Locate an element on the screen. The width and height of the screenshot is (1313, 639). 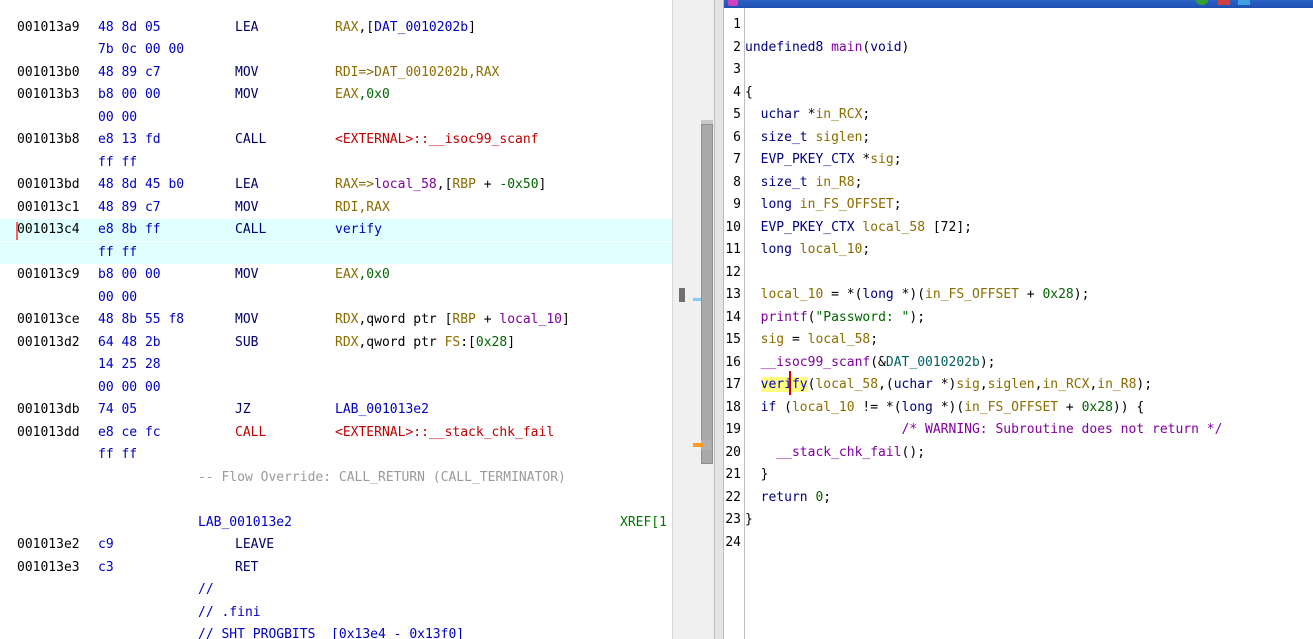
code-text: size_t siglen; is located at coordinates (808, 138).